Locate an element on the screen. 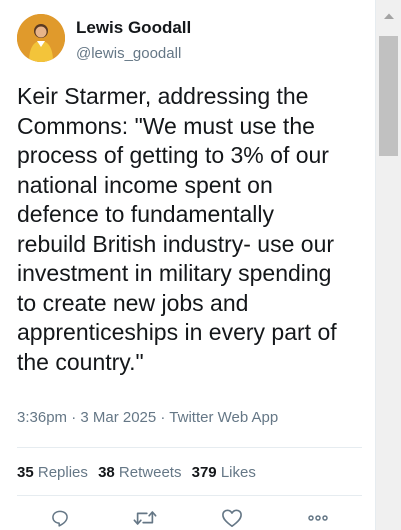 This screenshot has width=401, height=530. scroll-up-button is located at coordinates (388, 16).